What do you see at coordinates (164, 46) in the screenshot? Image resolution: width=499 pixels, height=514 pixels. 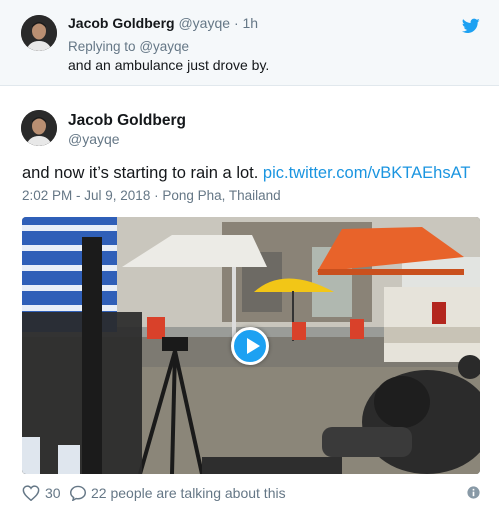 I see `replying-handle: @yayqe` at bounding box center [164, 46].